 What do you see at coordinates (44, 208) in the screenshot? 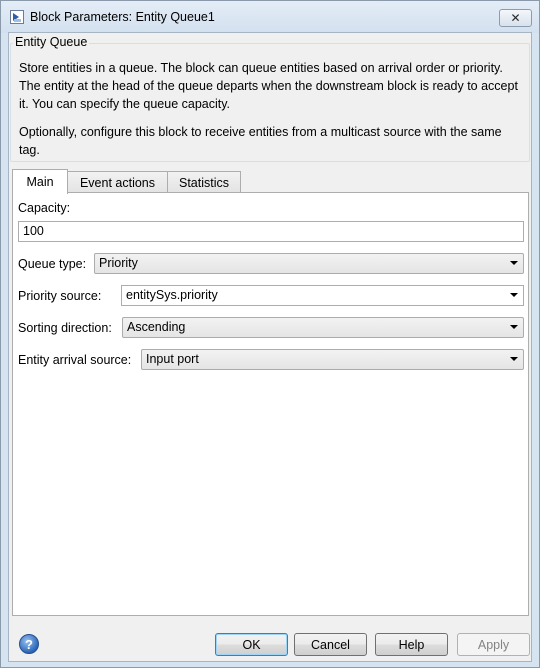
I see `capacity-label: Capacity:` at bounding box center [44, 208].